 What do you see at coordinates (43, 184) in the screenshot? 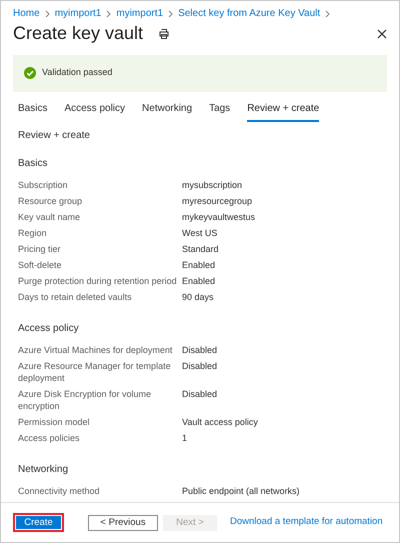
I see `field-label: Subscription` at bounding box center [43, 184].